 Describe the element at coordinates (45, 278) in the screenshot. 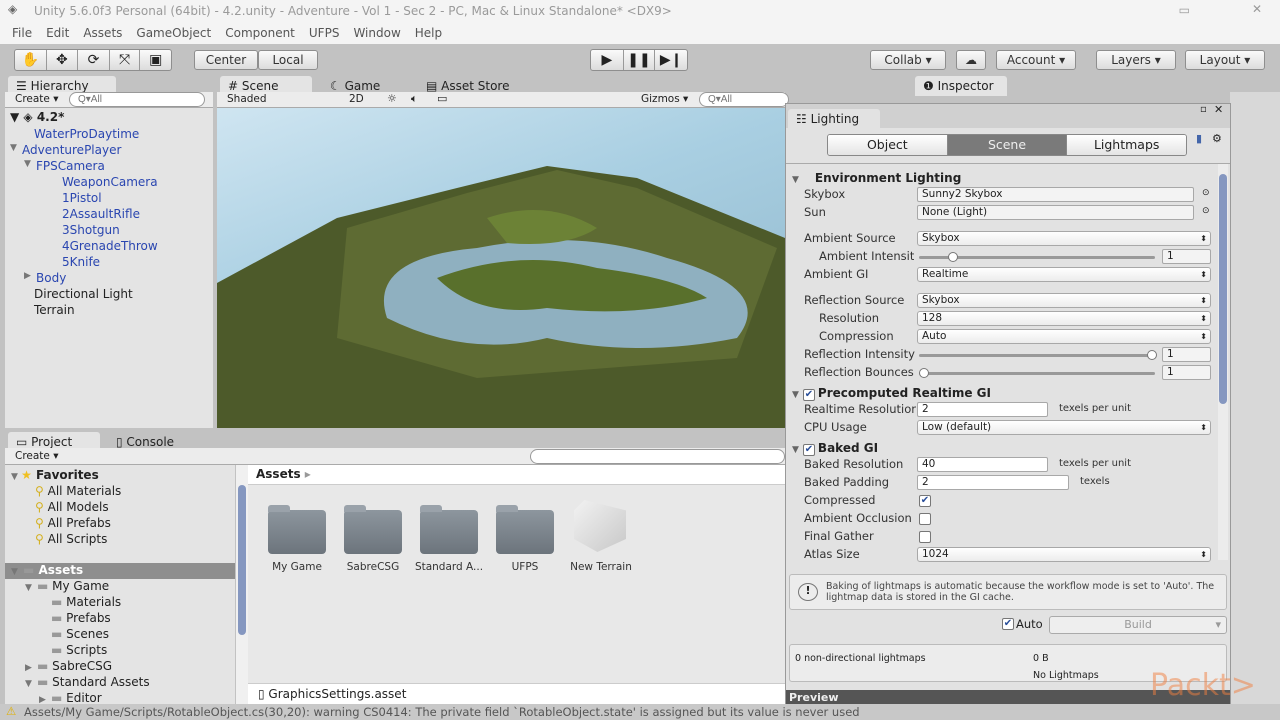

I see `hierarchy-item: ▶ Body` at that location.